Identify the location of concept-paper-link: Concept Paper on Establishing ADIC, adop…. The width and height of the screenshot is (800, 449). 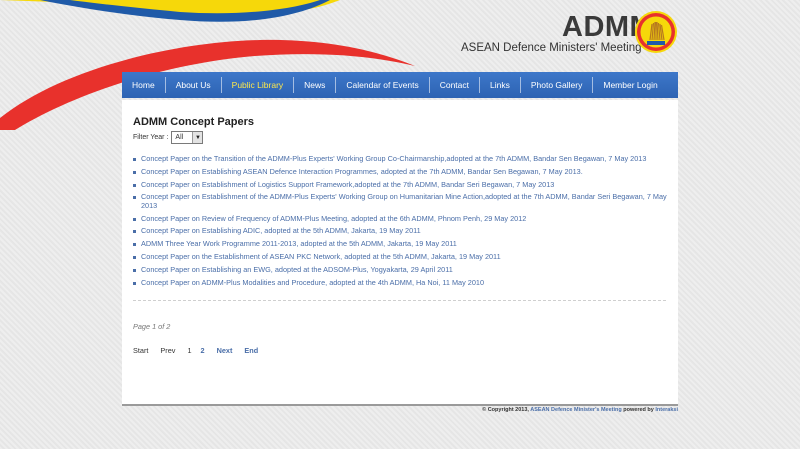
(281, 231).